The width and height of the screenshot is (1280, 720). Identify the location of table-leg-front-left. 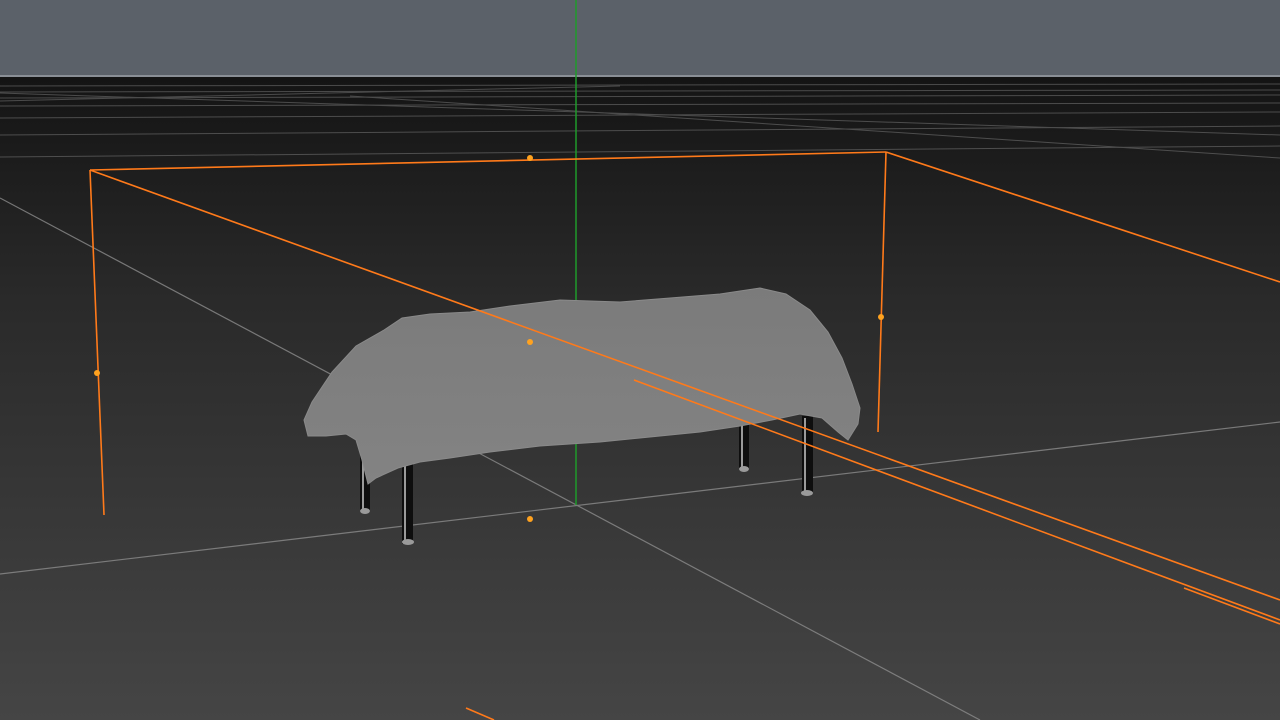
(408, 503).